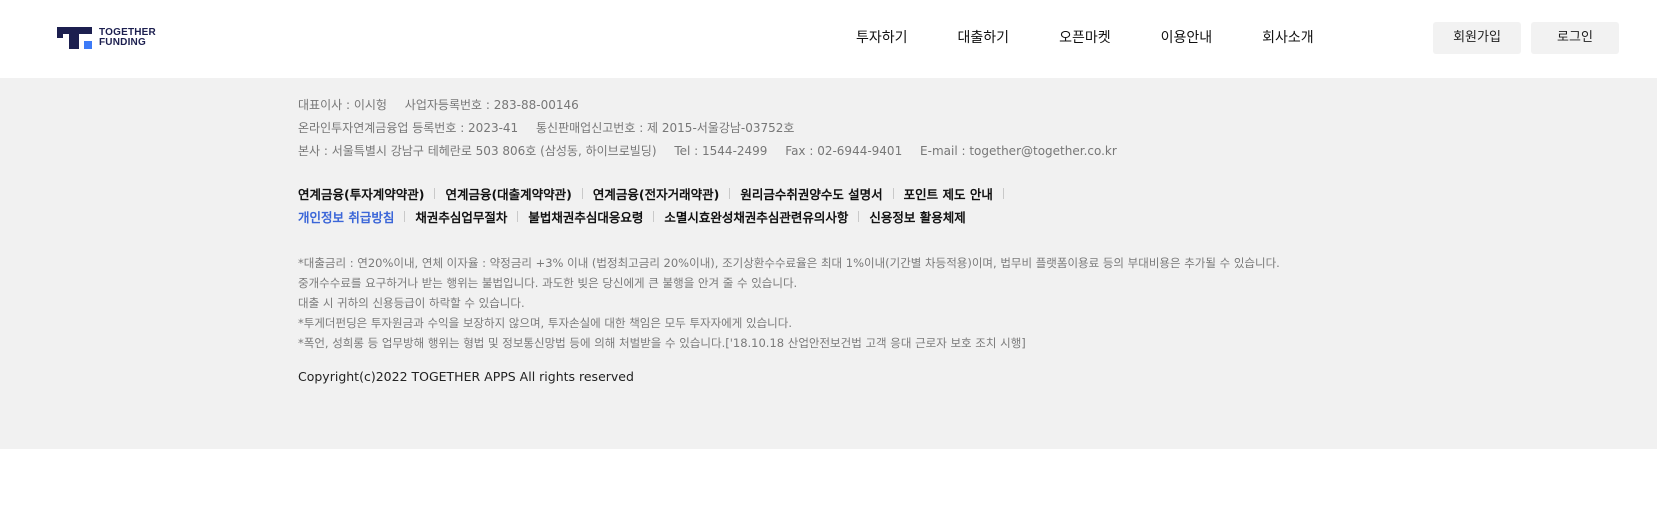  I want to click on link-illegal-collection-guide: 불법채권추심대응요령, so click(585, 216).